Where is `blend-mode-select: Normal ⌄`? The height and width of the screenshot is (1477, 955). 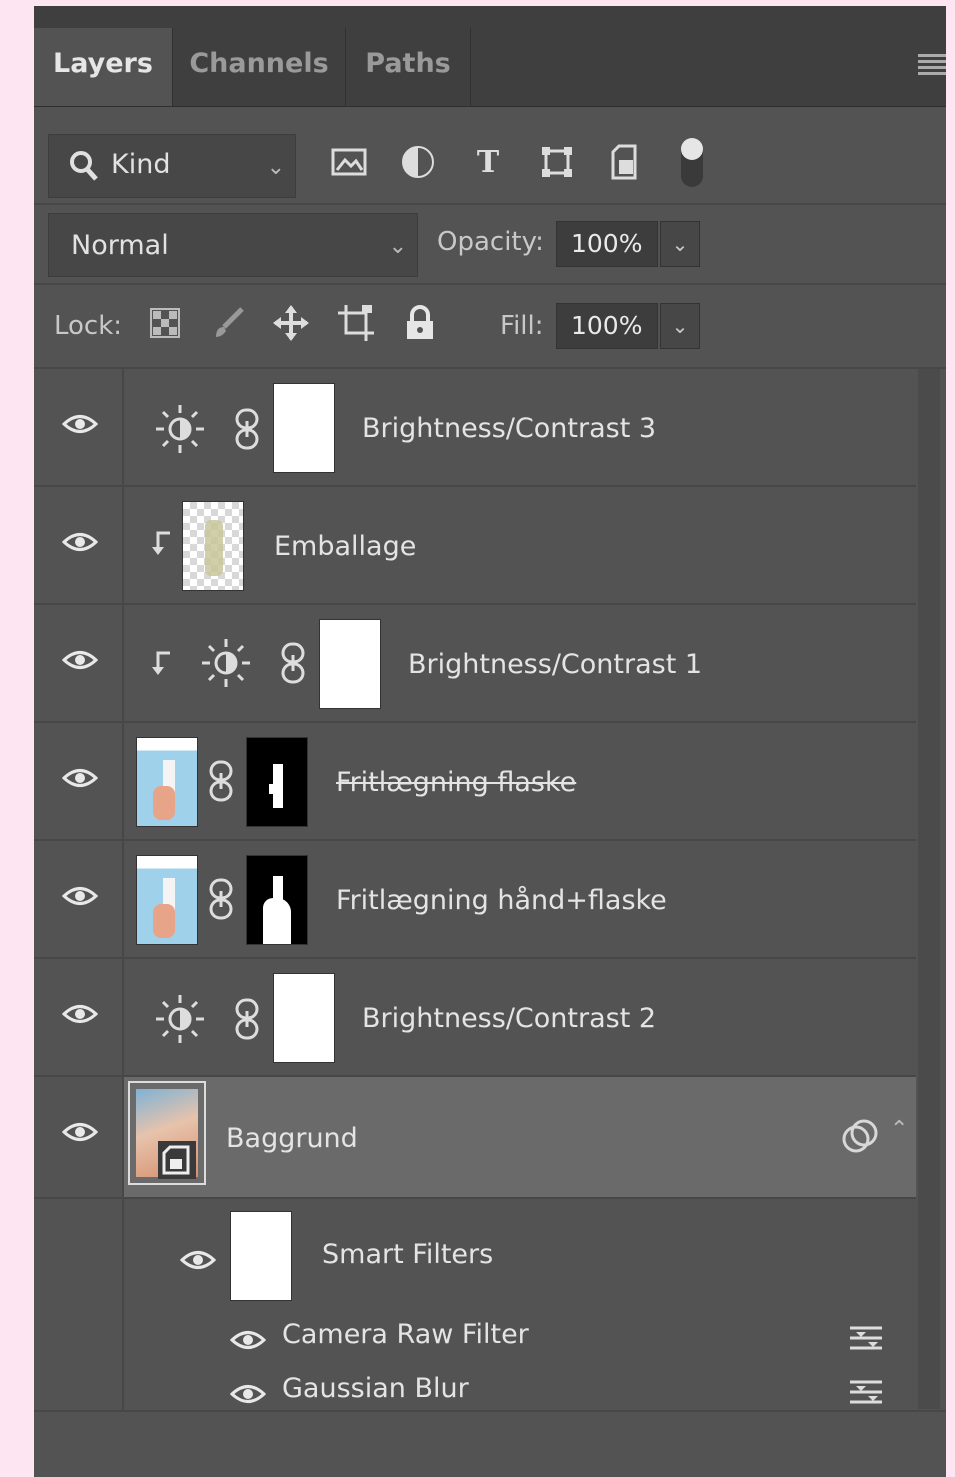 blend-mode-select: Normal ⌄ is located at coordinates (233, 245).